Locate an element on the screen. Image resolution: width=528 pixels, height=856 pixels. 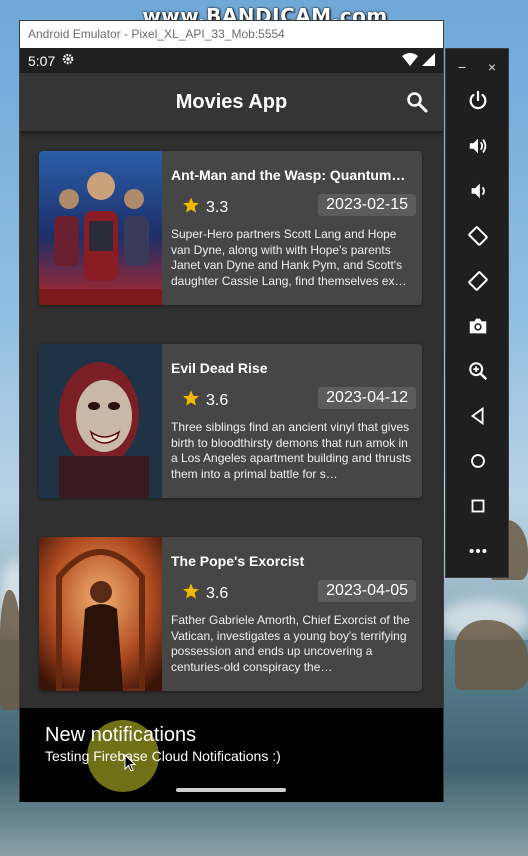
notification-title: New notifications is located at coordinates (121, 735).